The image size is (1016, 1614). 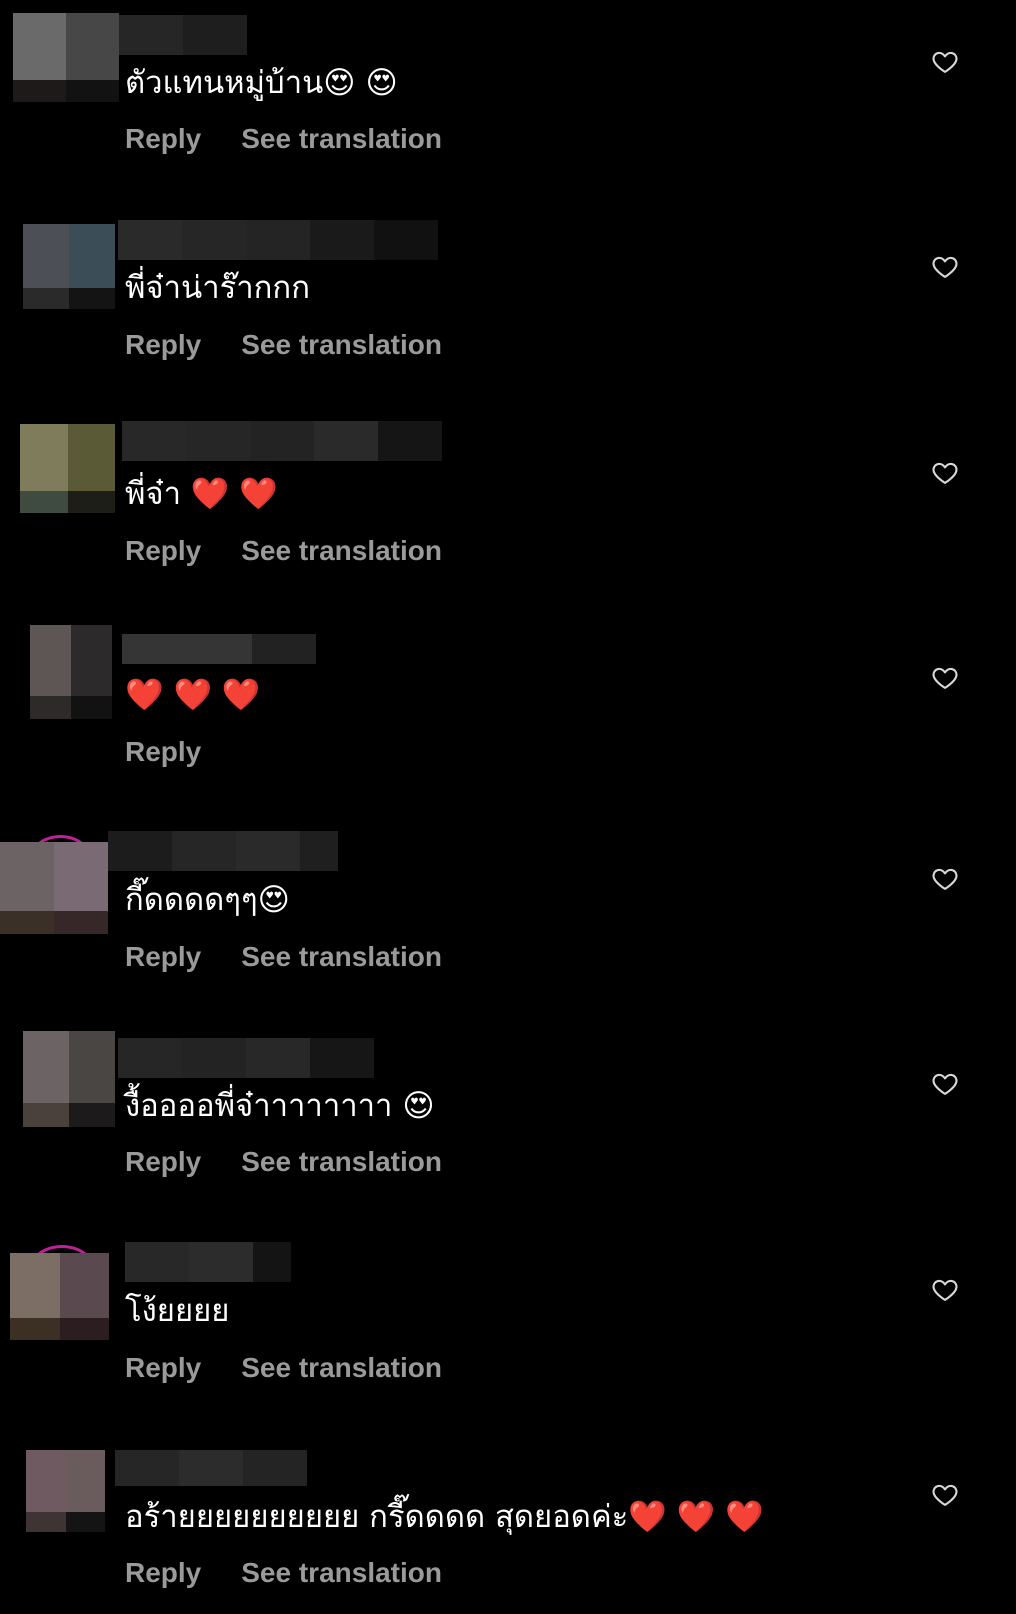 I want to click on comment-text: ตัวแทนหมู่บ้าน😍 😍, so click(x=261, y=83).